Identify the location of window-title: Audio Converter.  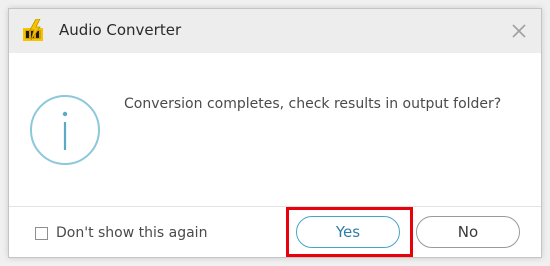
(120, 30).